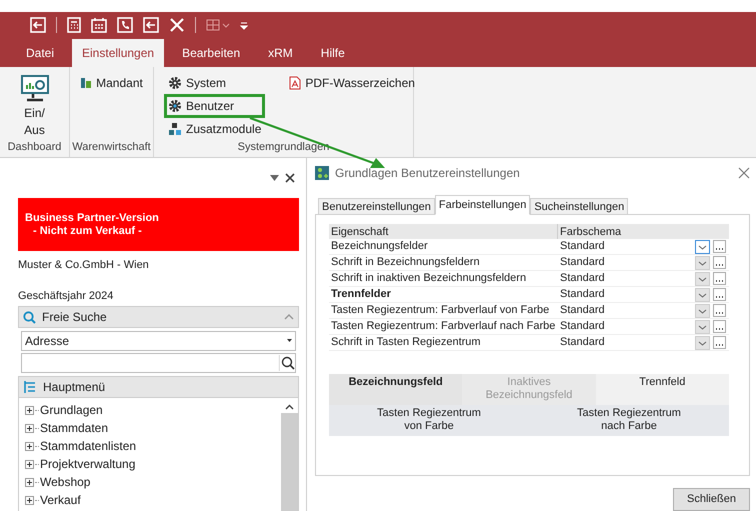 The image size is (756, 511). I want to click on tree-item: Verkauf, so click(60, 500).